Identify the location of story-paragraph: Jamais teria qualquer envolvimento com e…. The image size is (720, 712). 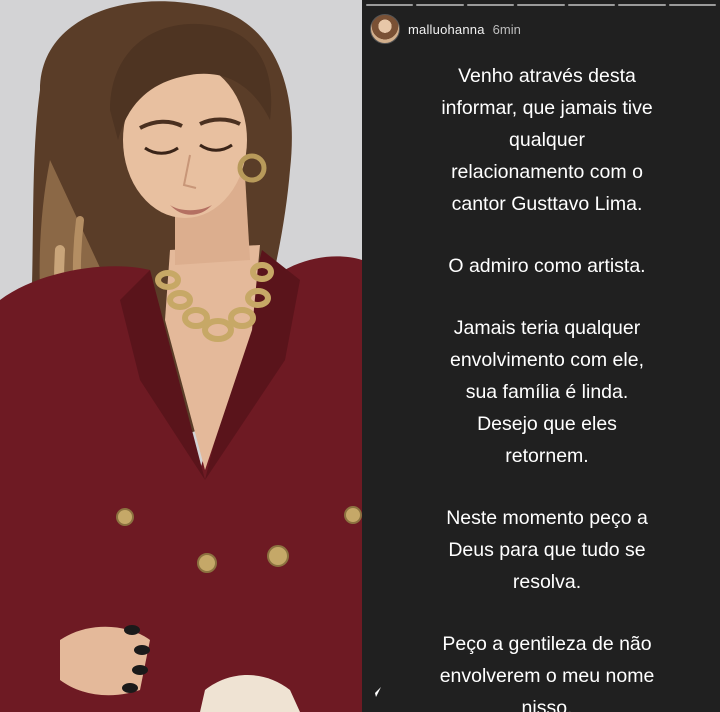
(546, 392).